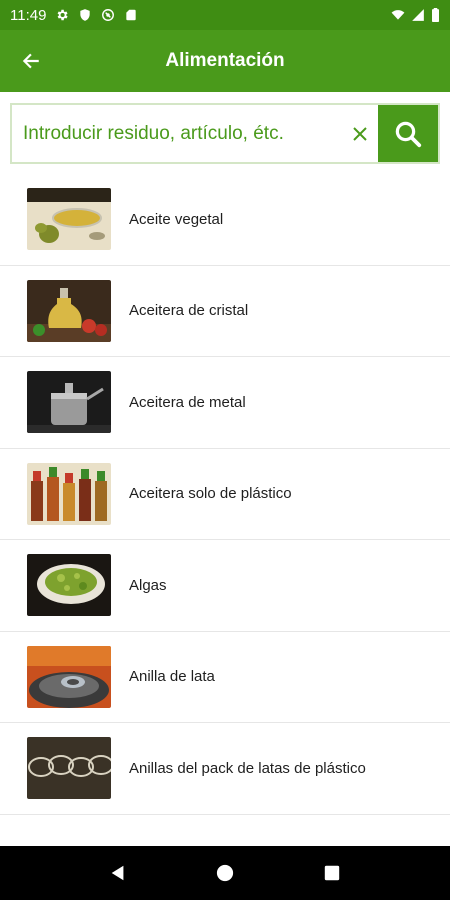 The height and width of the screenshot is (900, 450). I want to click on system-nav-bar, so click(225, 873).